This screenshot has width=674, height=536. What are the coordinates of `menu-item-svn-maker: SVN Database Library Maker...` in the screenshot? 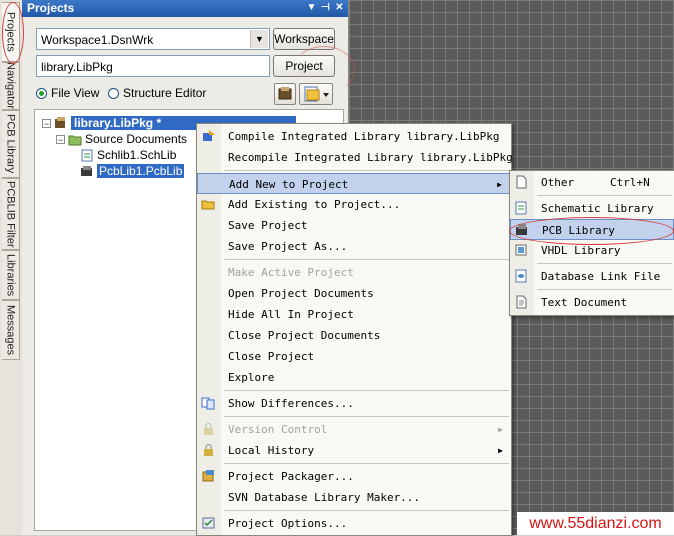 It's located at (354, 497).